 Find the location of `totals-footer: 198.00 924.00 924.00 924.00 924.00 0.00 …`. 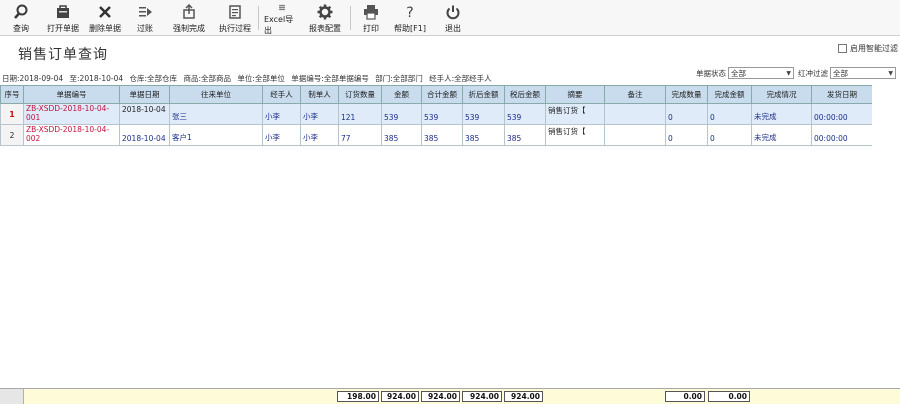

totals-footer: 198.00 924.00 924.00 924.00 924.00 0.00 … is located at coordinates (450, 396).